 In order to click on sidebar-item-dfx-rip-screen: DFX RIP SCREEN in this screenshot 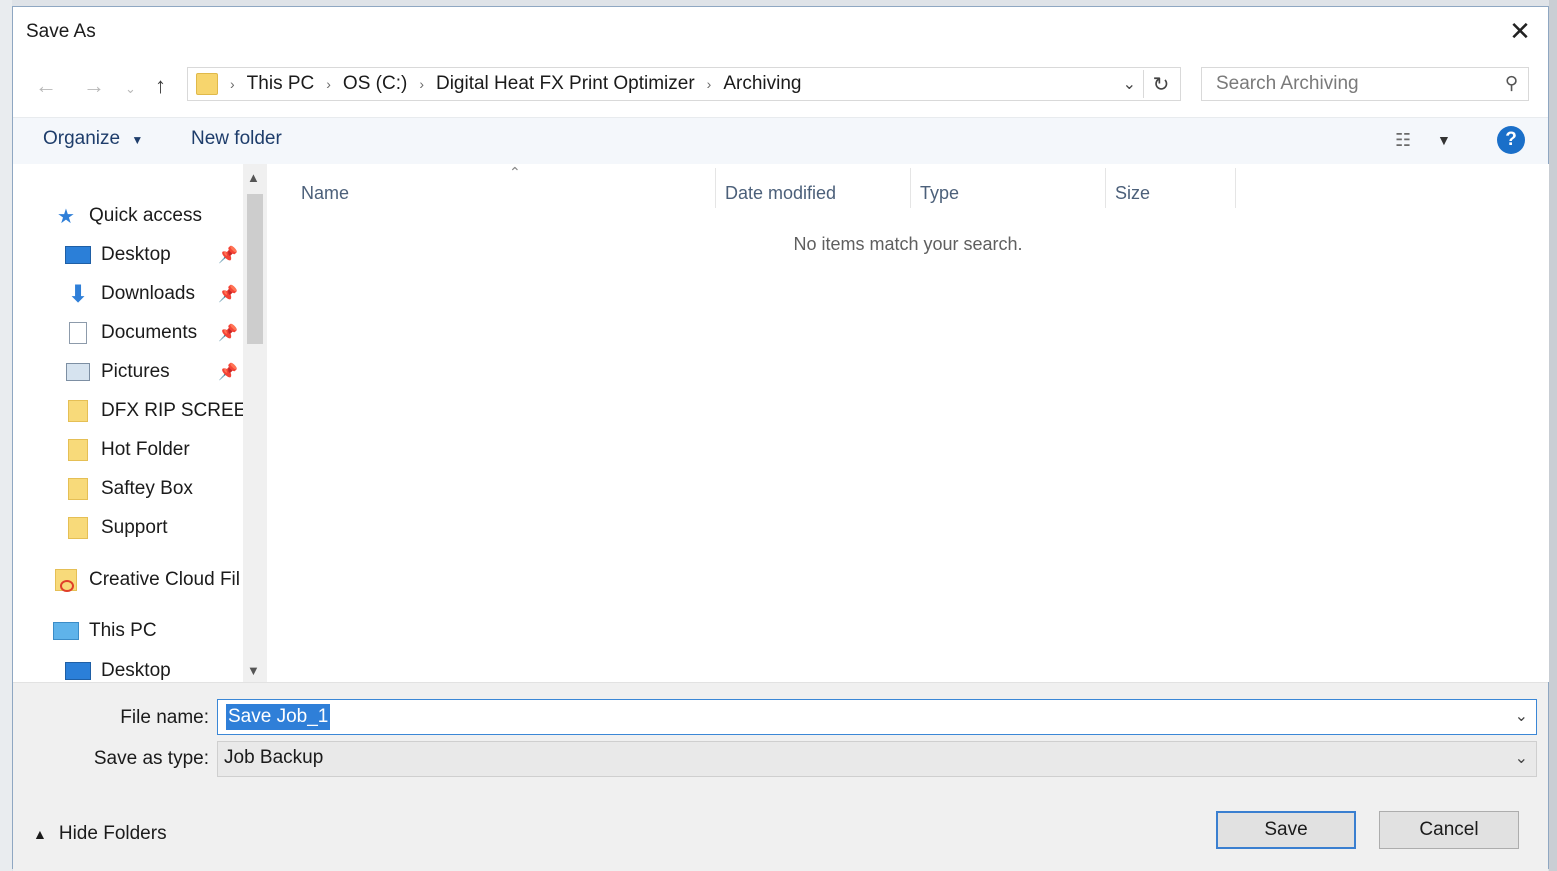, I will do `click(162, 411)`.